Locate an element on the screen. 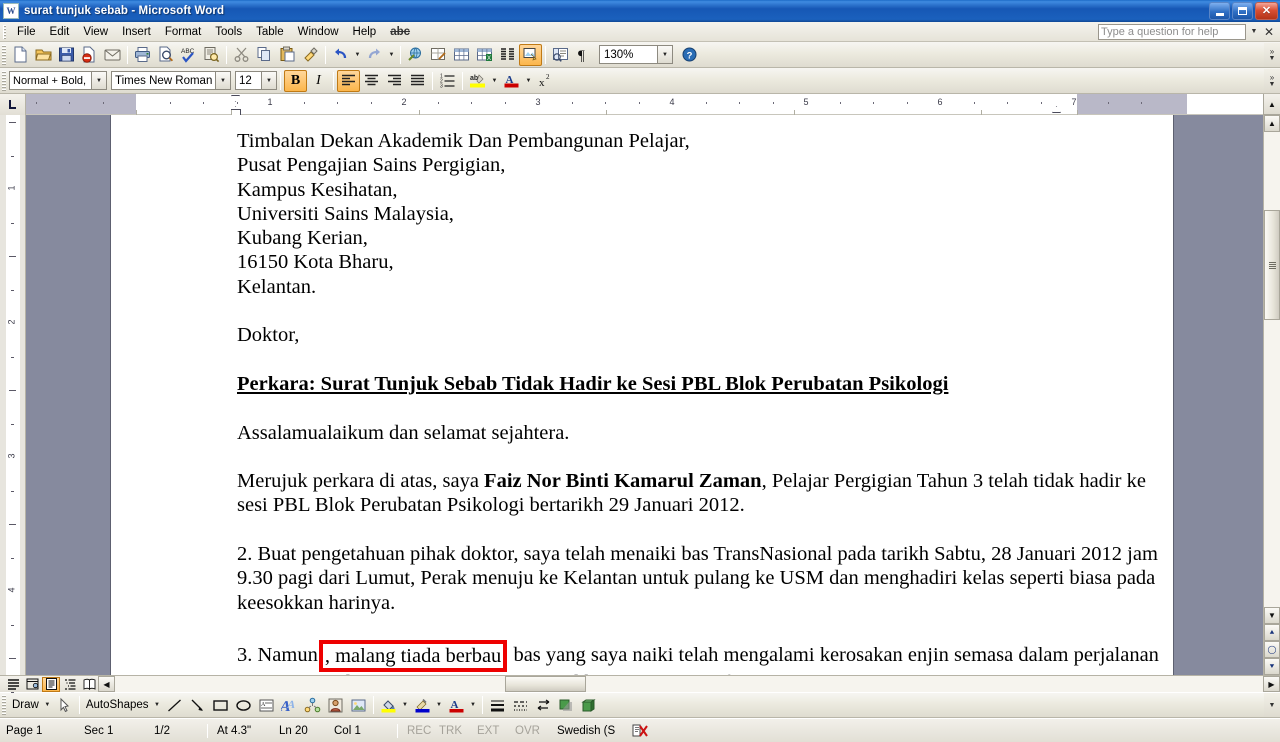 The height and width of the screenshot is (742, 1280). document-map-icon is located at coordinates (560, 55).